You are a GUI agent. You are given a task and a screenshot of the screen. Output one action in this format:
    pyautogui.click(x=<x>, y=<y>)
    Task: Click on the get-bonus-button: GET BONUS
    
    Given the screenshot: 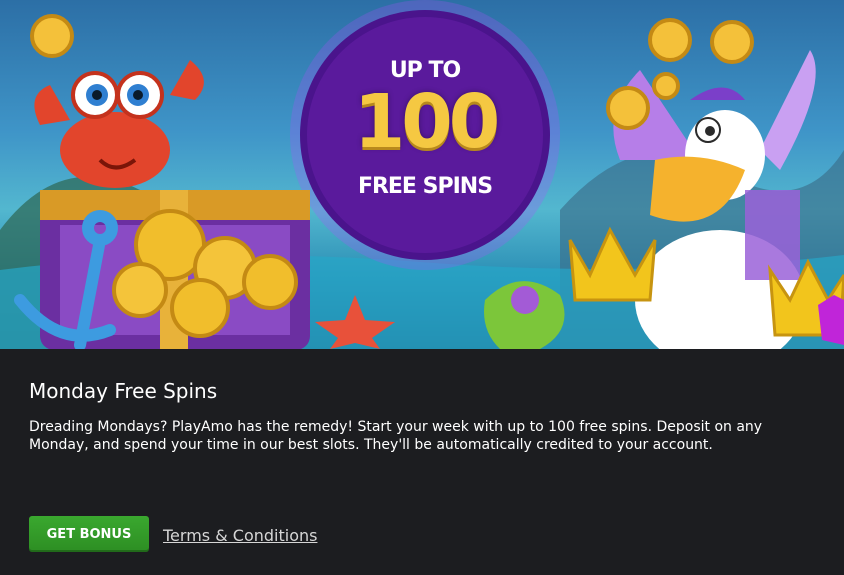 What is the action you would take?
    pyautogui.click(x=89, y=534)
    